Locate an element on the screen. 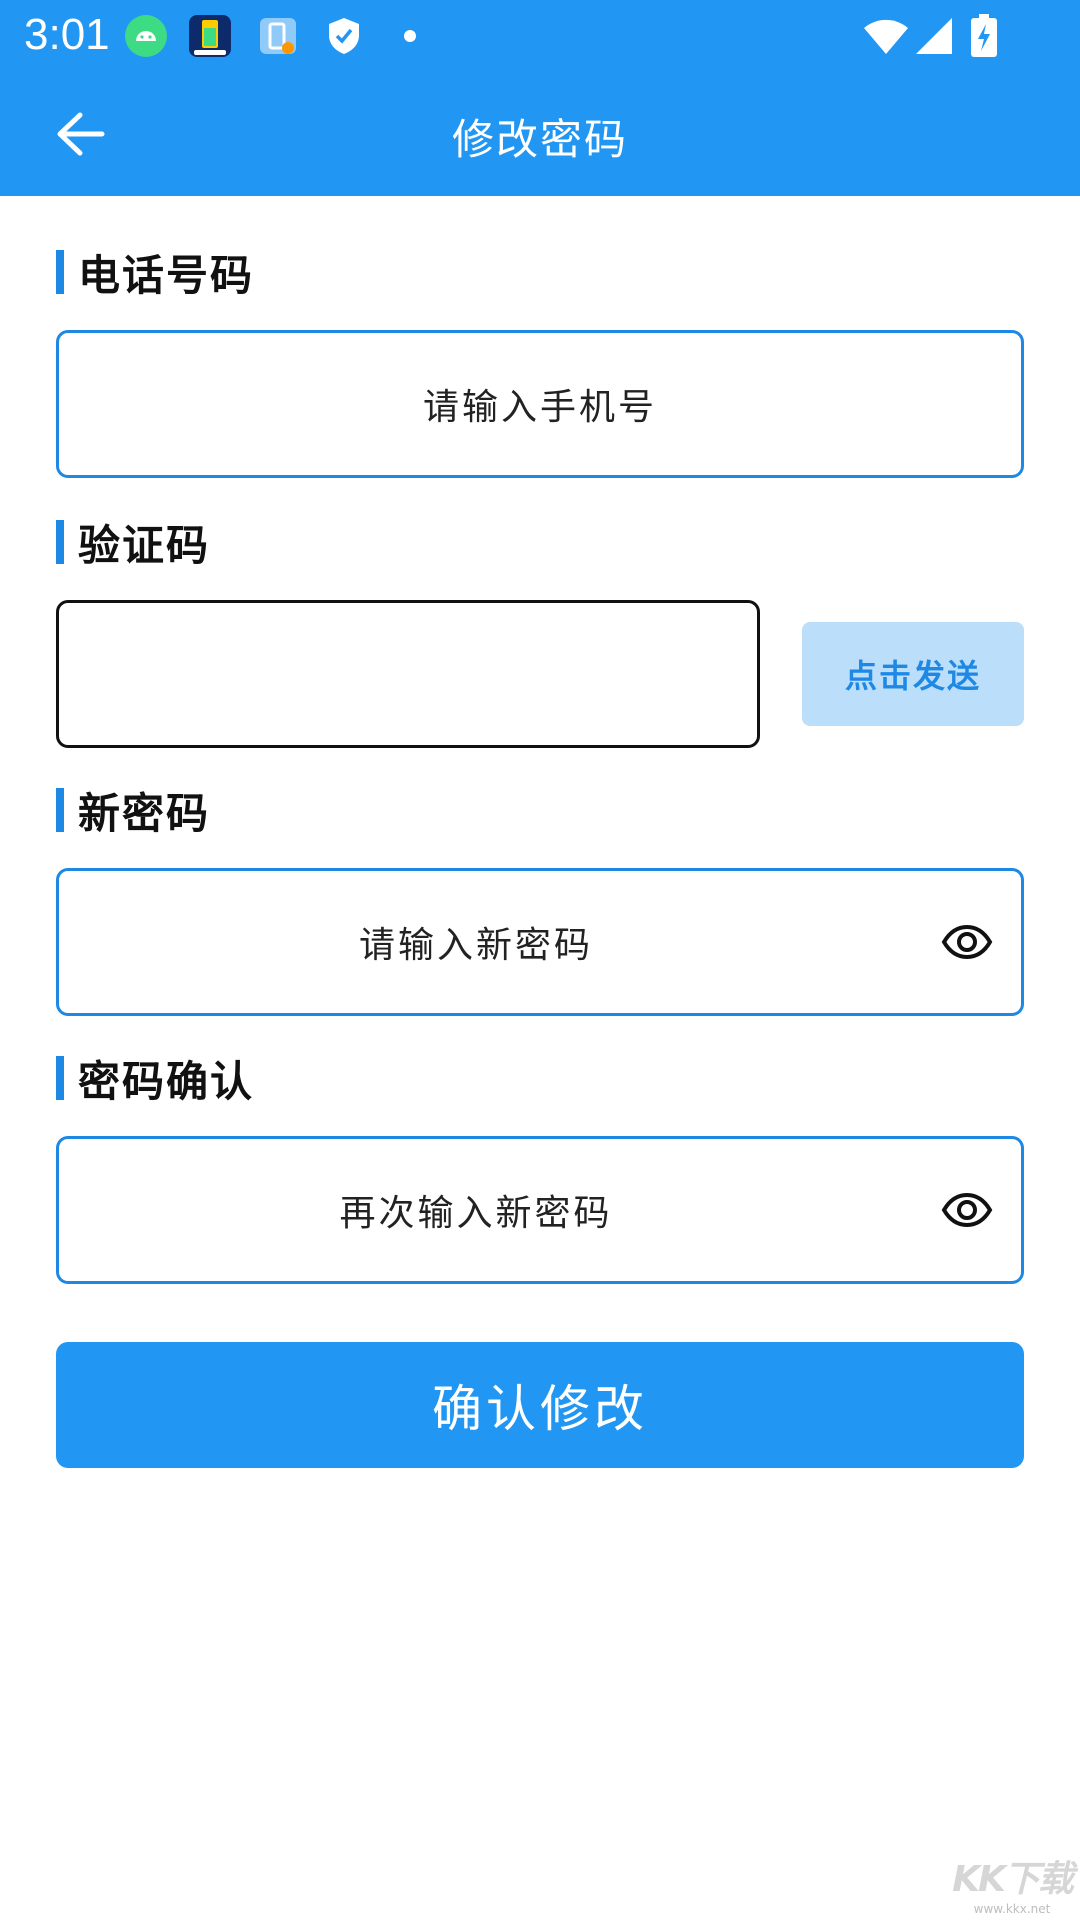 This screenshot has height=1920, width=1080. battery-charging-icon is located at coordinates (984, 36).